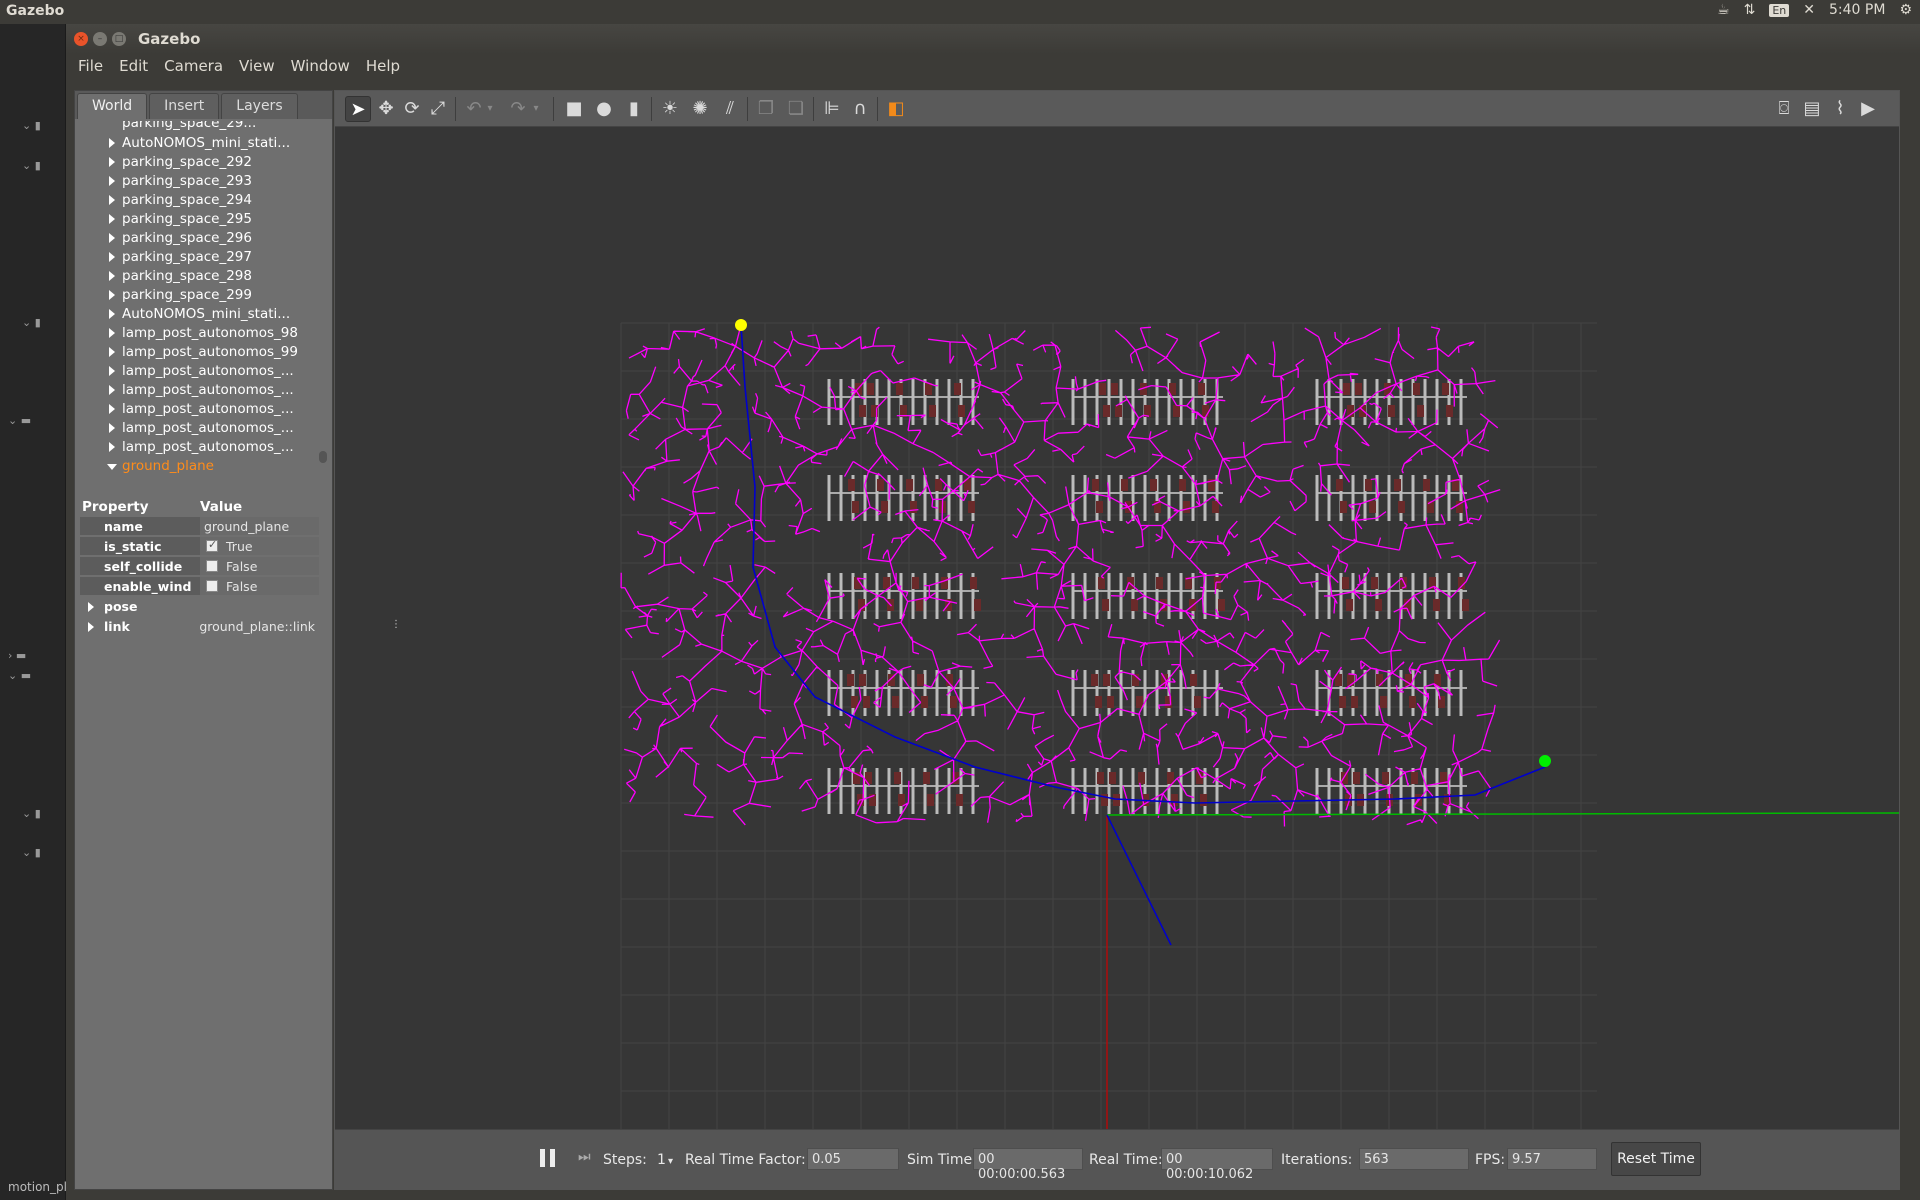 The image size is (1920, 1200). I want to click on directional-light-icon: ⫽, so click(730, 109).